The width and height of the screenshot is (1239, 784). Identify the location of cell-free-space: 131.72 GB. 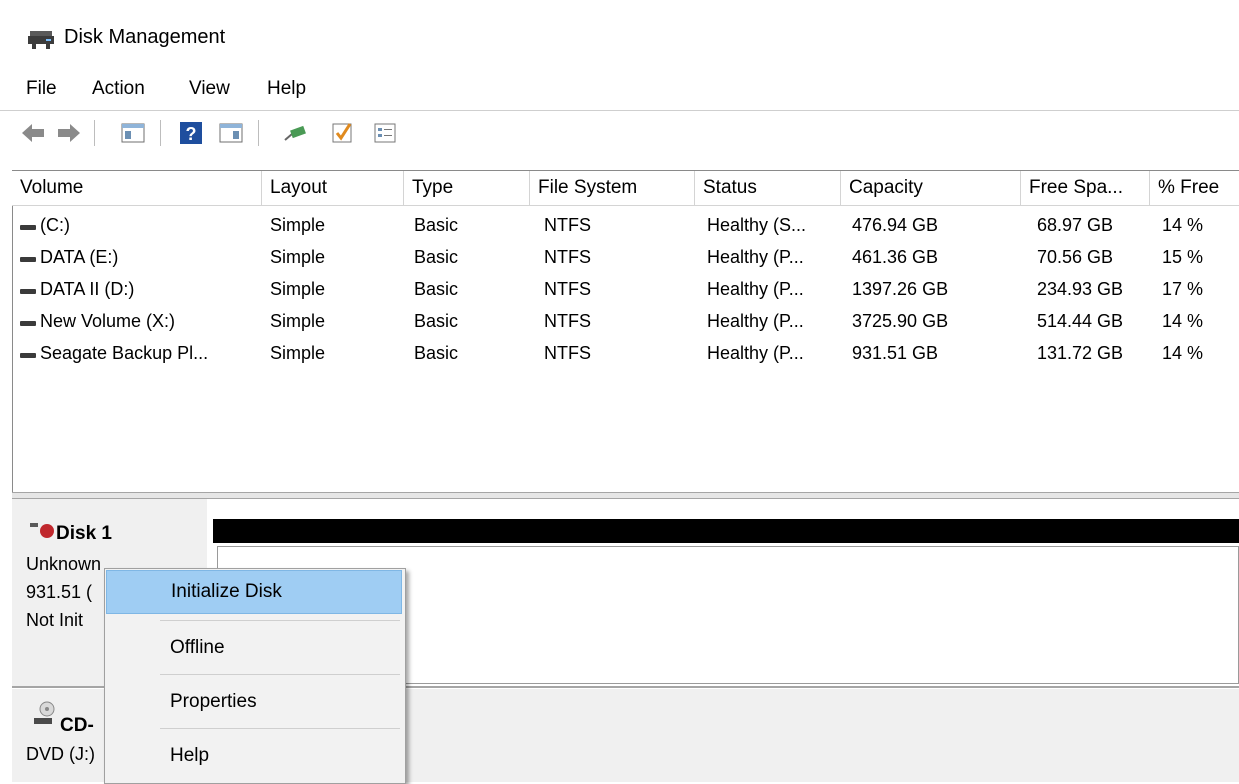
(1080, 353).